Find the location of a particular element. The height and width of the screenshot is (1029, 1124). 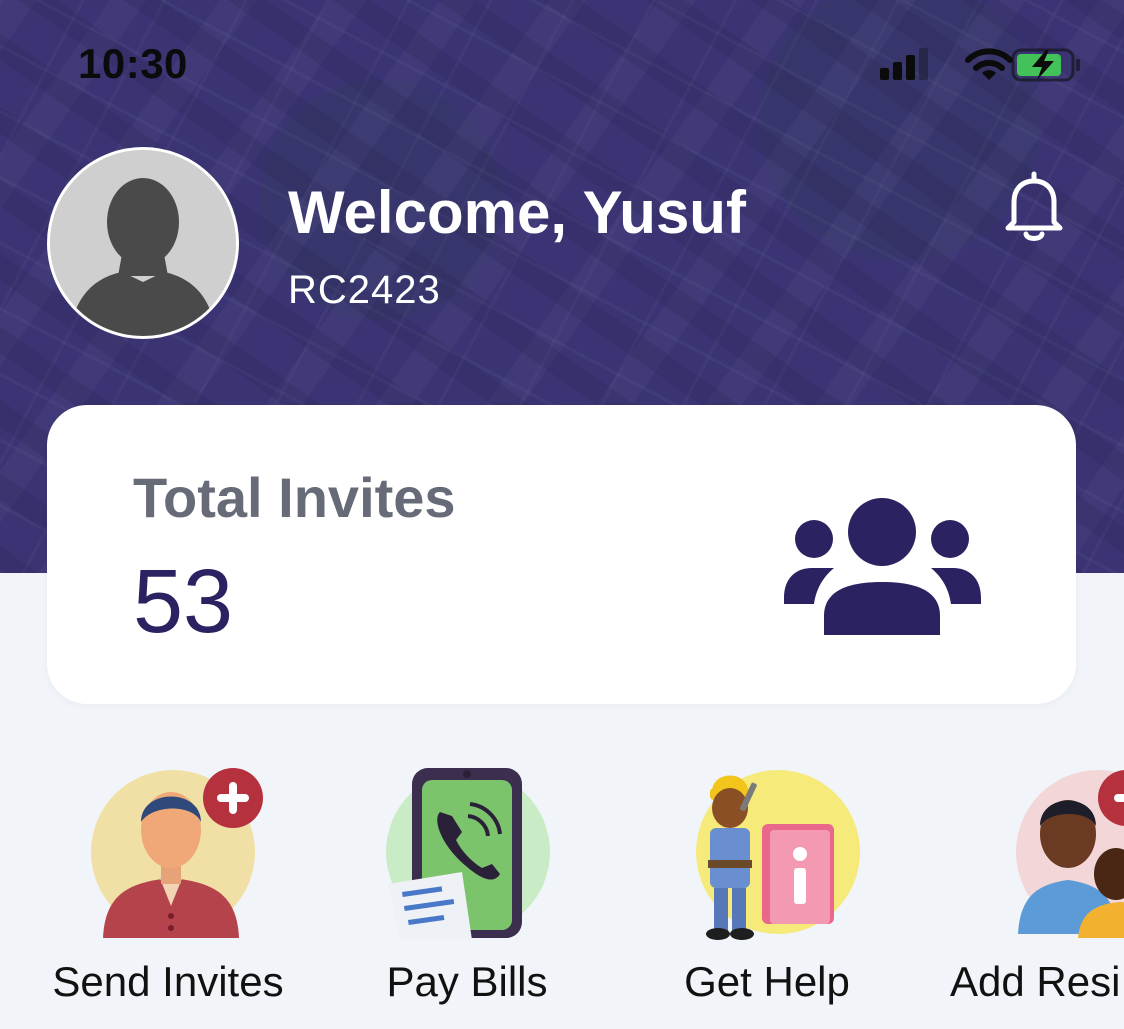

action-label: Get Help is located at coordinates (767, 981).